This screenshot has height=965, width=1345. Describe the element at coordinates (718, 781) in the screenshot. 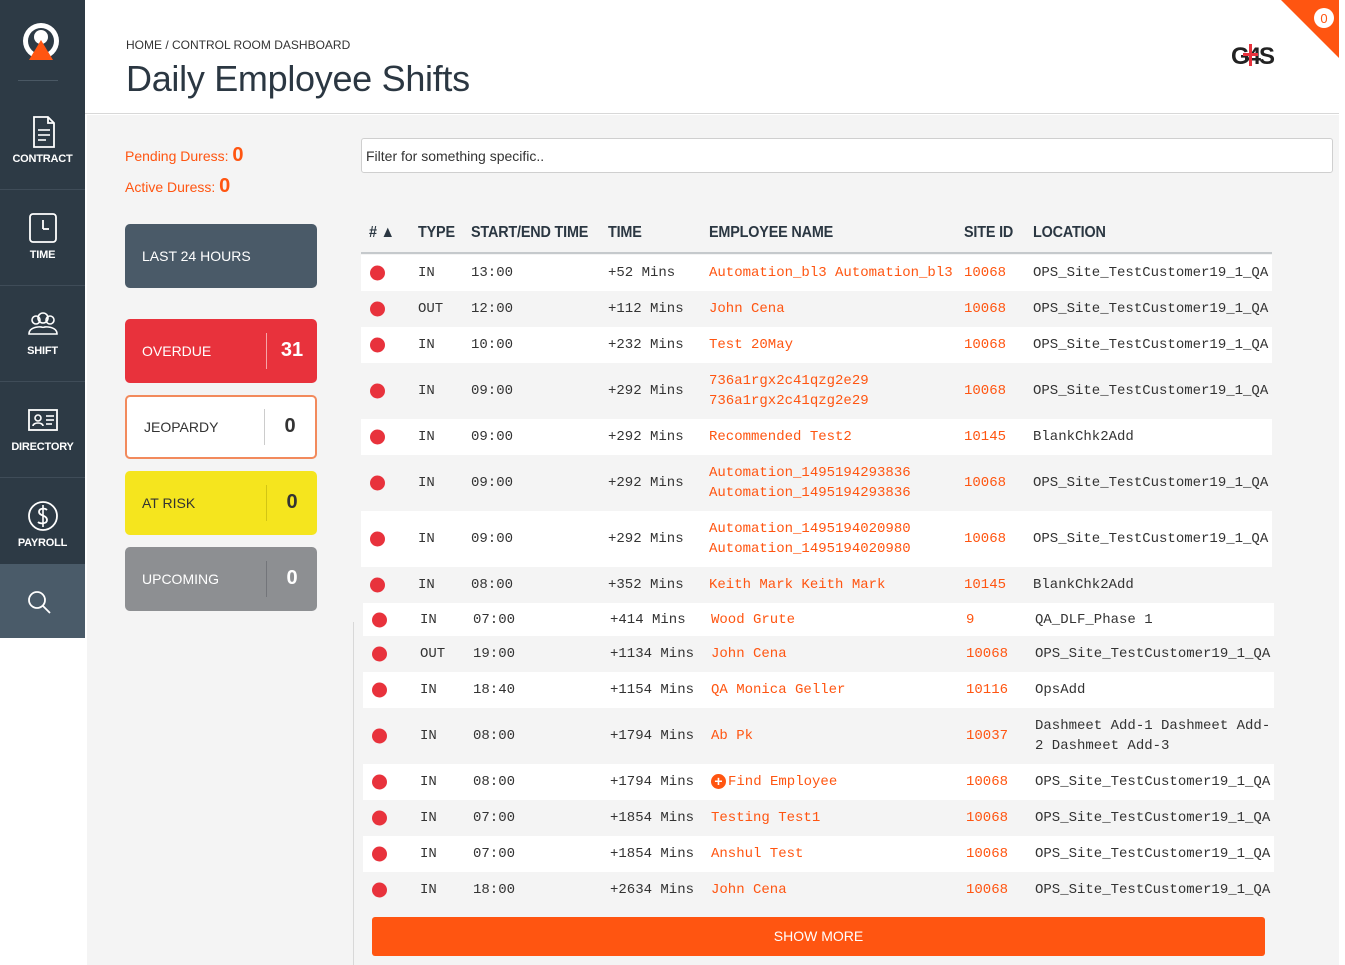

I see `add-circle-icon: +` at that location.